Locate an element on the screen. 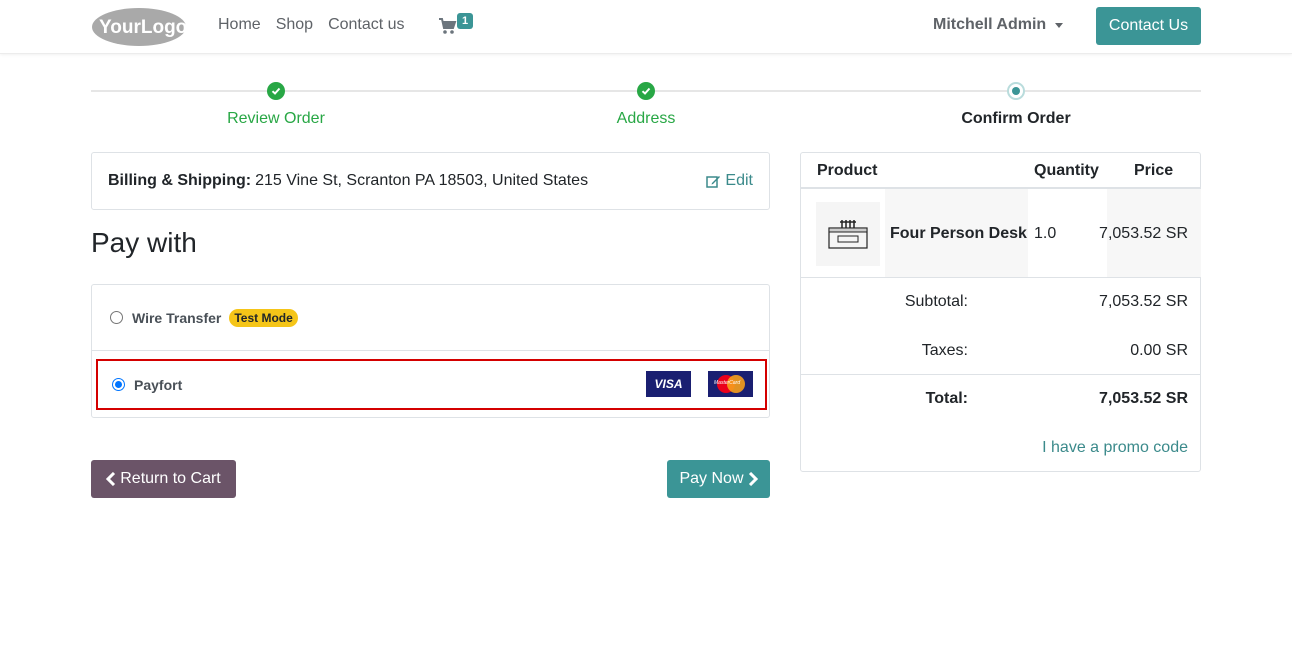 This screenshot has height=645, width=1292. column-header-quantity: Quantity is located at coordinates (1066, 170).